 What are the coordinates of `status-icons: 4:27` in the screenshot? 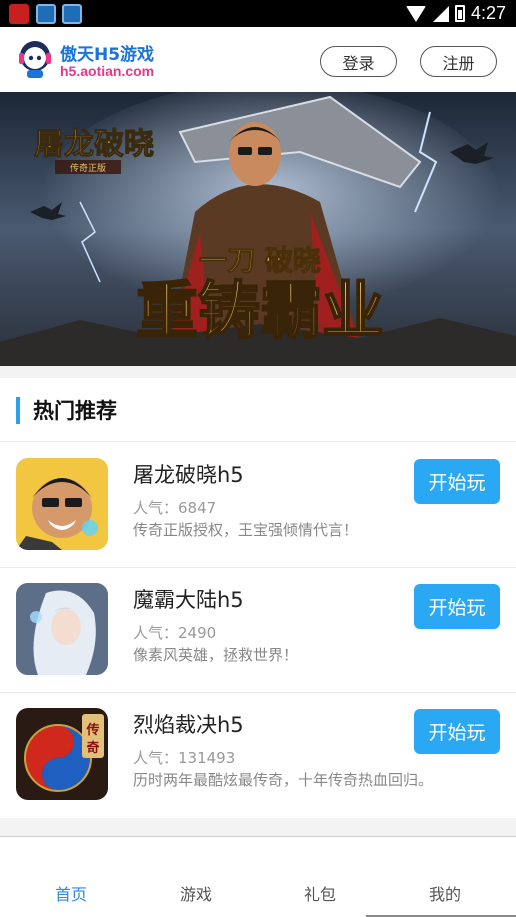 It's located at (455, 13).